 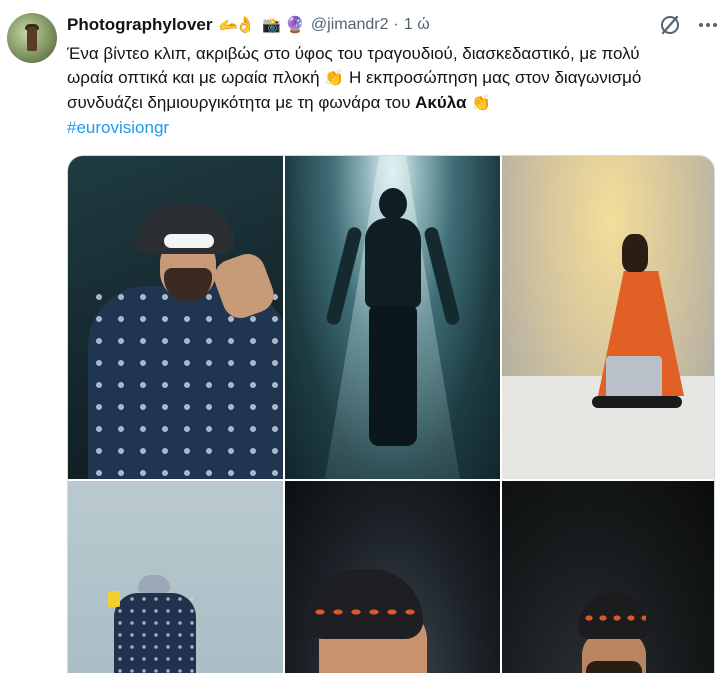 What do you see at coordinates (608, 317) in the screenshot?
I see `image-orange-coat-instrument` at bounding box center [608, 317].